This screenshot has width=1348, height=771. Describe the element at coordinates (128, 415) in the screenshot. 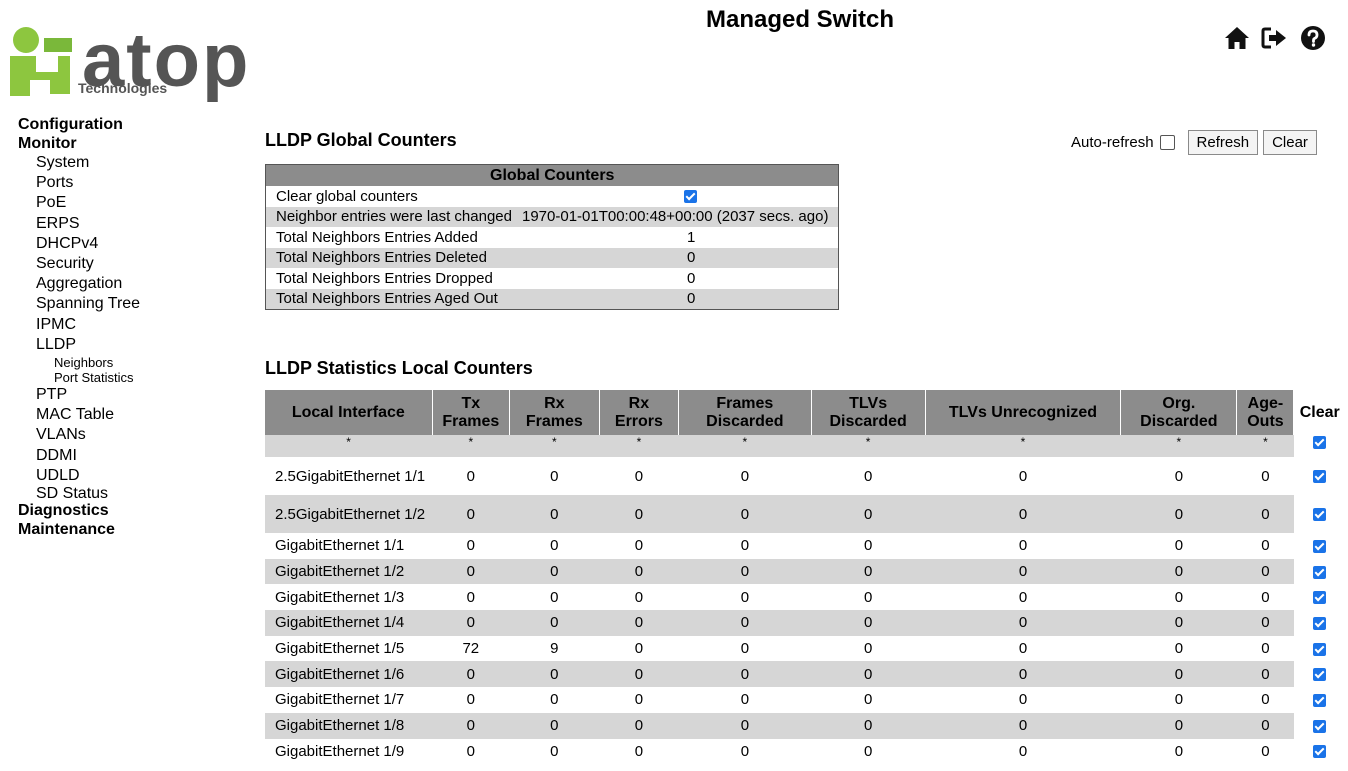

I see `nav-mac-table: MAC Table` at that location.